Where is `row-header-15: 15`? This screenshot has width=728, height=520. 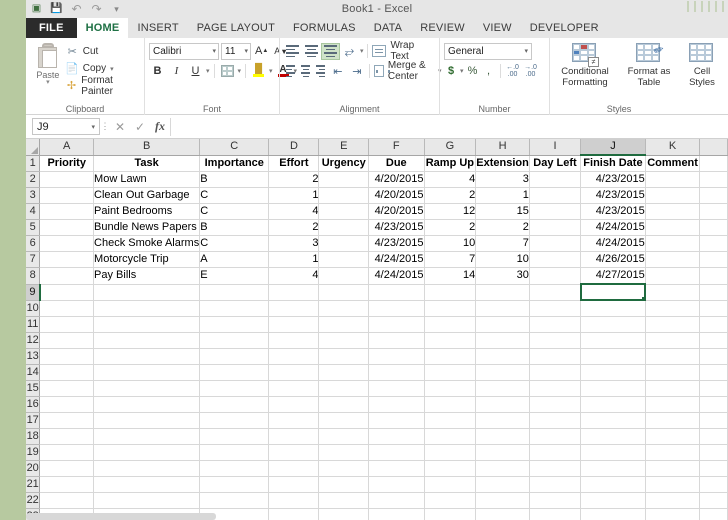 row-header-15: 15 is located at coordinates (33, 388).